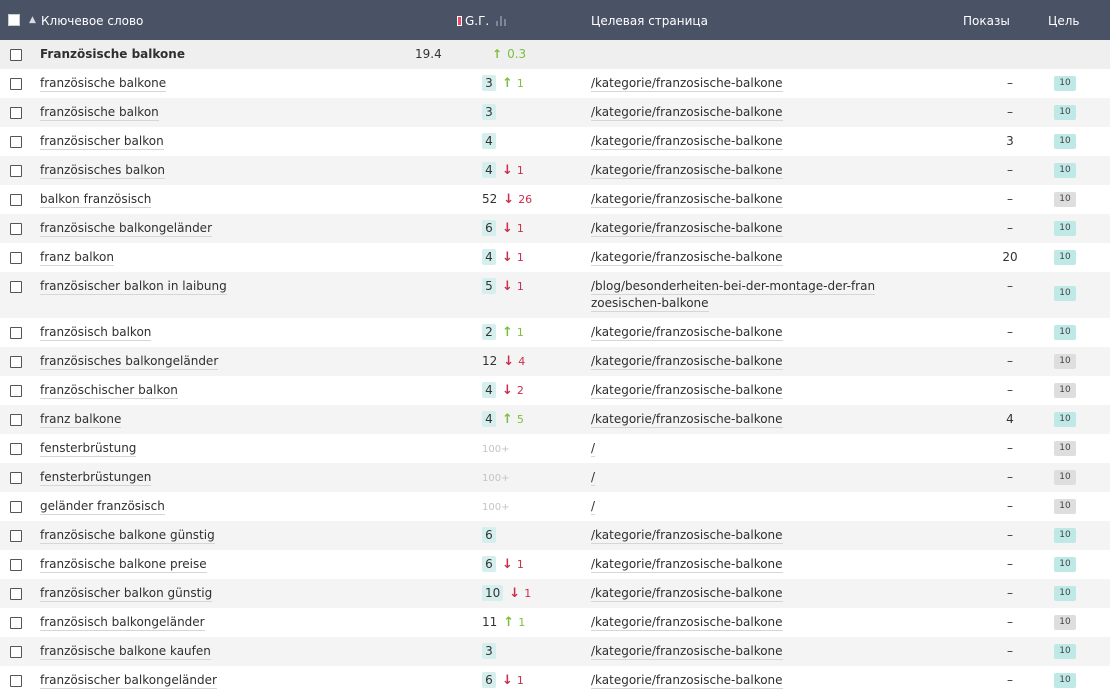 The height and width of the screenshot is (695, 1110). What do you see at coordinates (96, 333) in the screenshot?
I see `keyword-link: französisch balkon` at bounding box center [96, 333].